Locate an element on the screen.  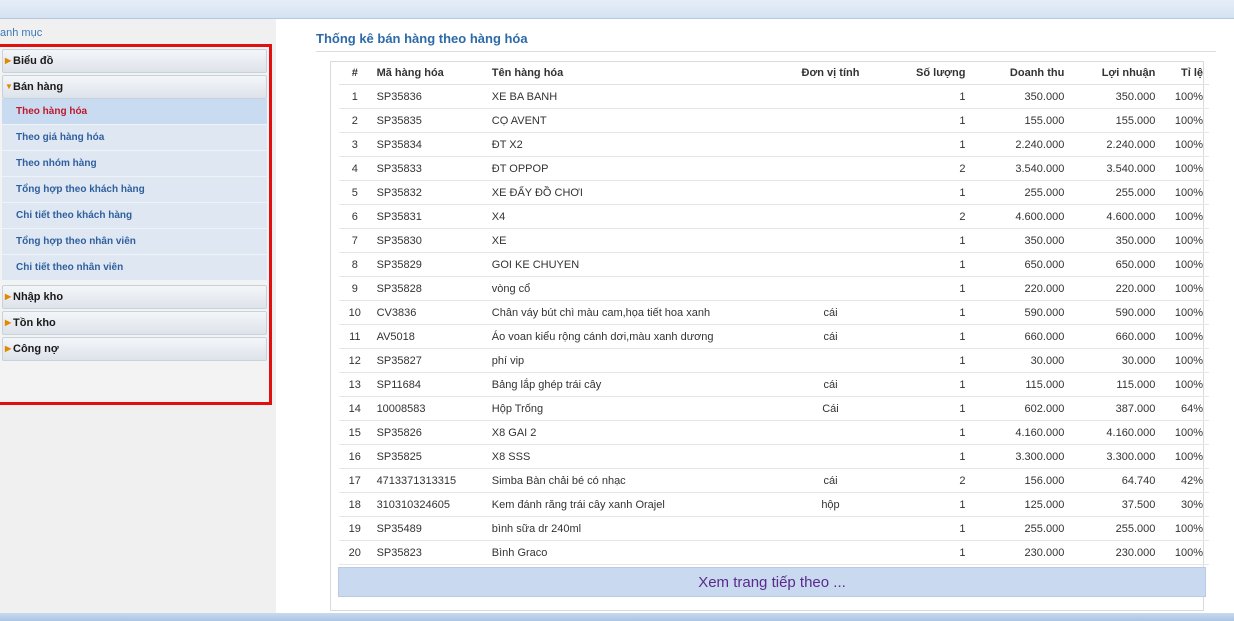
unit-cell: cái is located at coordinates (830, 312).